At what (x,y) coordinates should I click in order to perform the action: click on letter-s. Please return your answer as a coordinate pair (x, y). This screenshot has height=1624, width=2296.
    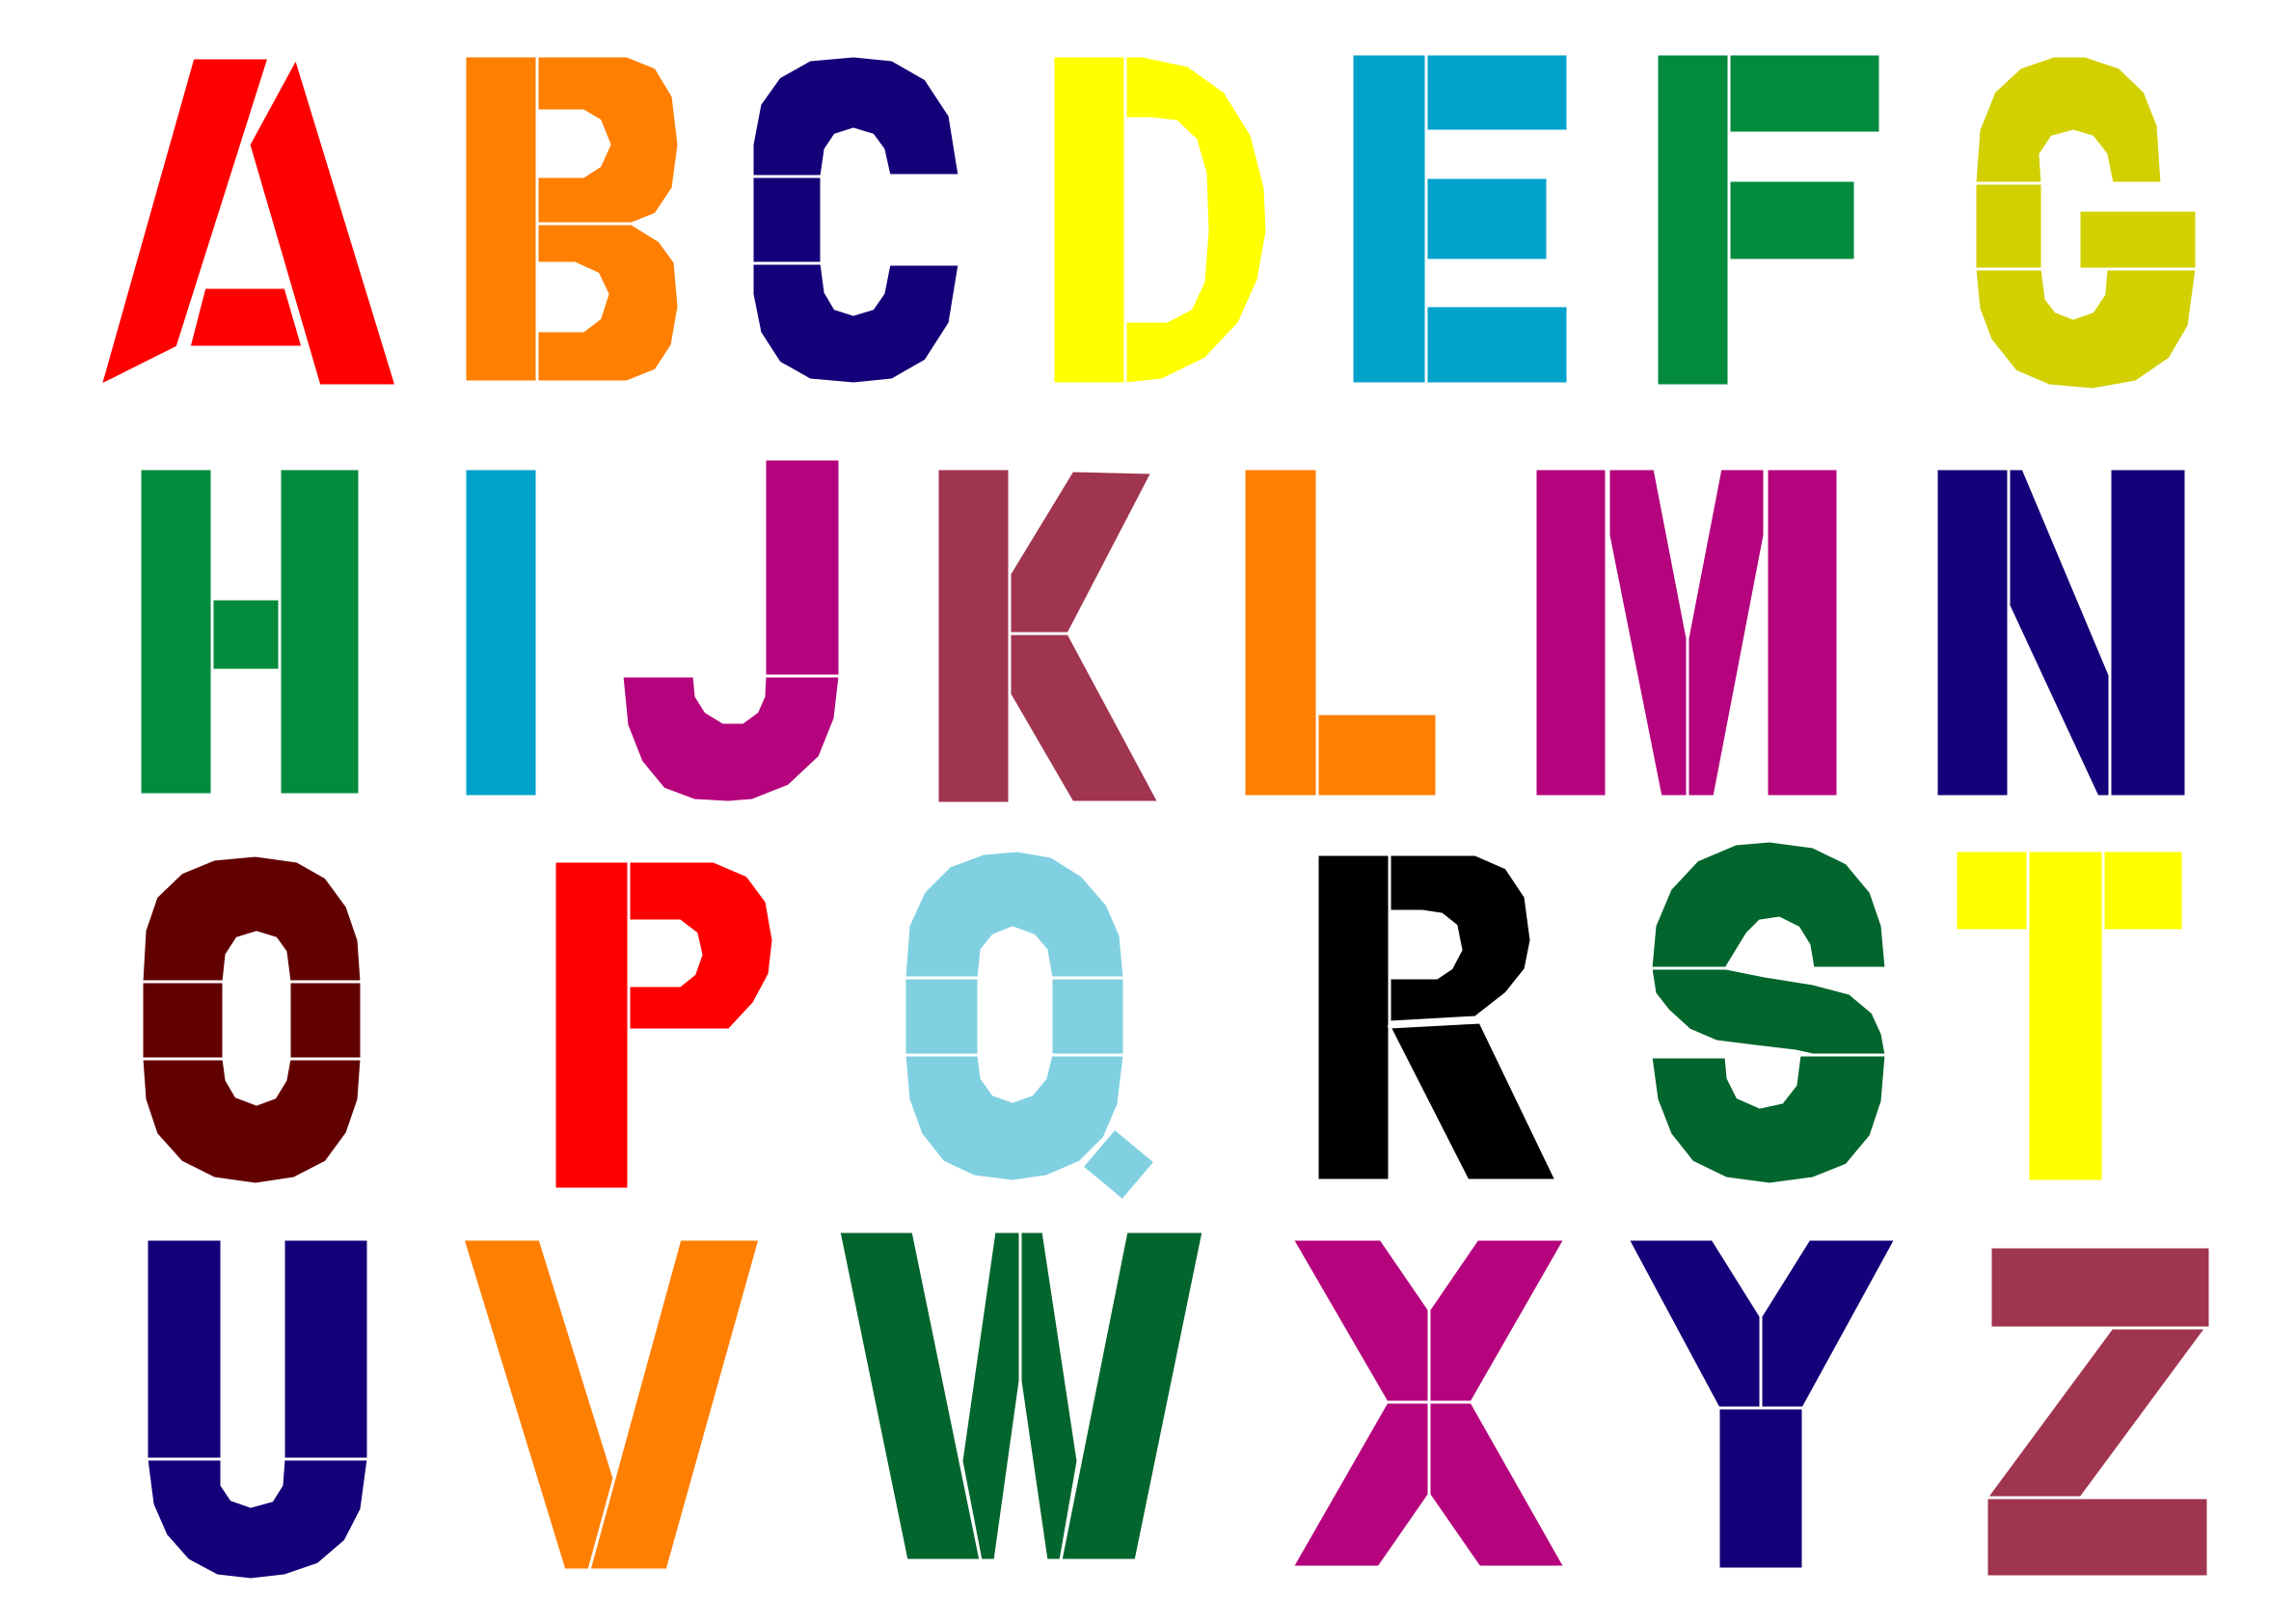
    Looking at the image, I should click on (1768, 1012).